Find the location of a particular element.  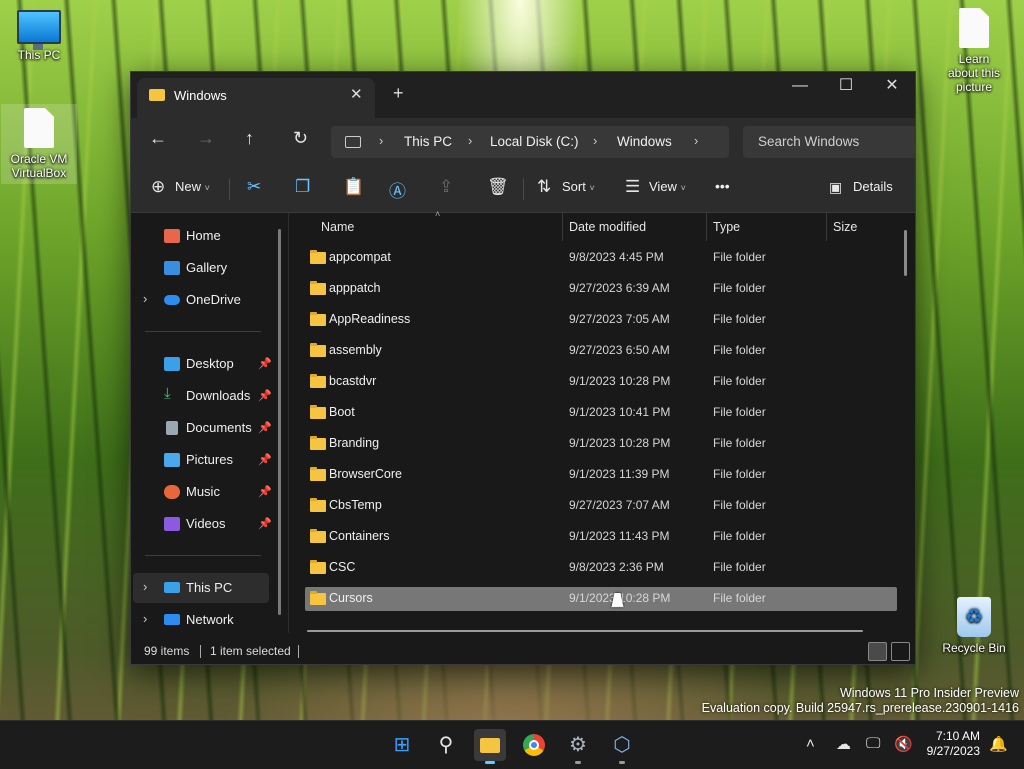

details-view-toggle is located at coordinates (877, 651).